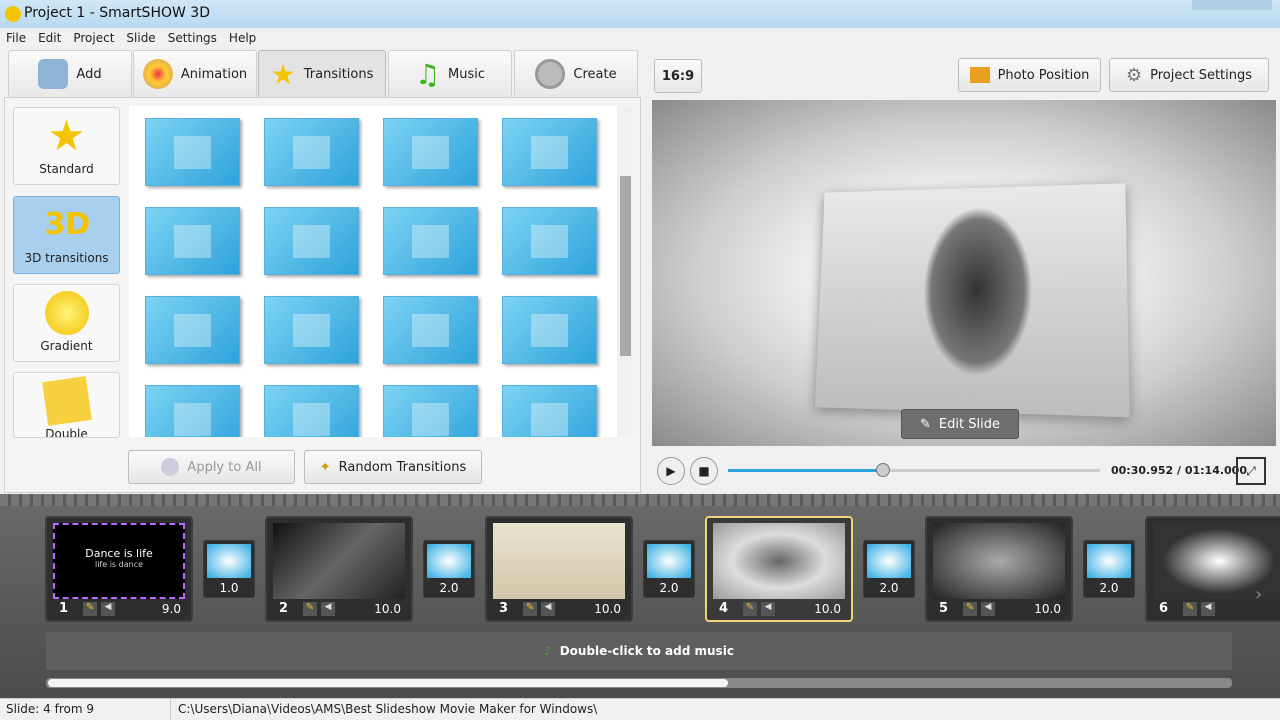 This screenshot has width=1280, height=720. I want to click on tab-music: ♫ Music, so click(450, 73).